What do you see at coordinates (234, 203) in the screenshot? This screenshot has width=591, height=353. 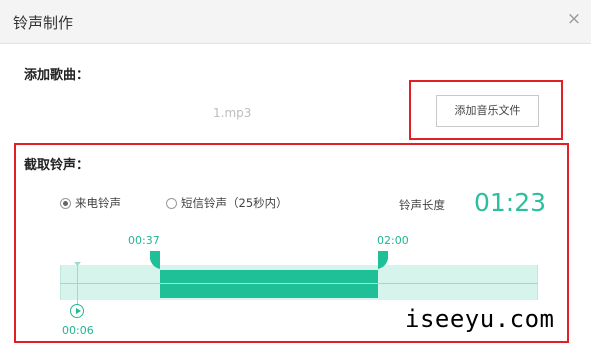 I see `radio-sms-ringtone-label: 短信铃声（25秒内）` at bounding box center [234, 203].